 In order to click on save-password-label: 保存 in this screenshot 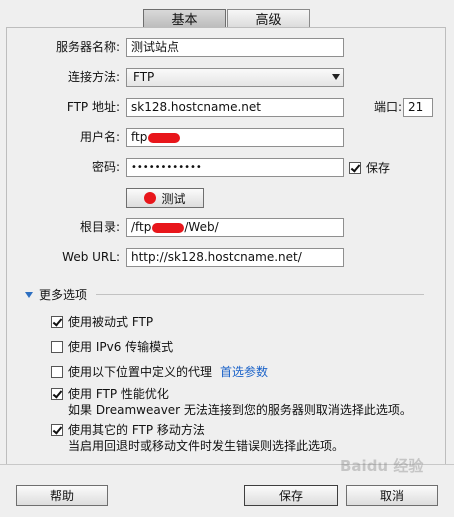, I will do `click(378, 168)`.